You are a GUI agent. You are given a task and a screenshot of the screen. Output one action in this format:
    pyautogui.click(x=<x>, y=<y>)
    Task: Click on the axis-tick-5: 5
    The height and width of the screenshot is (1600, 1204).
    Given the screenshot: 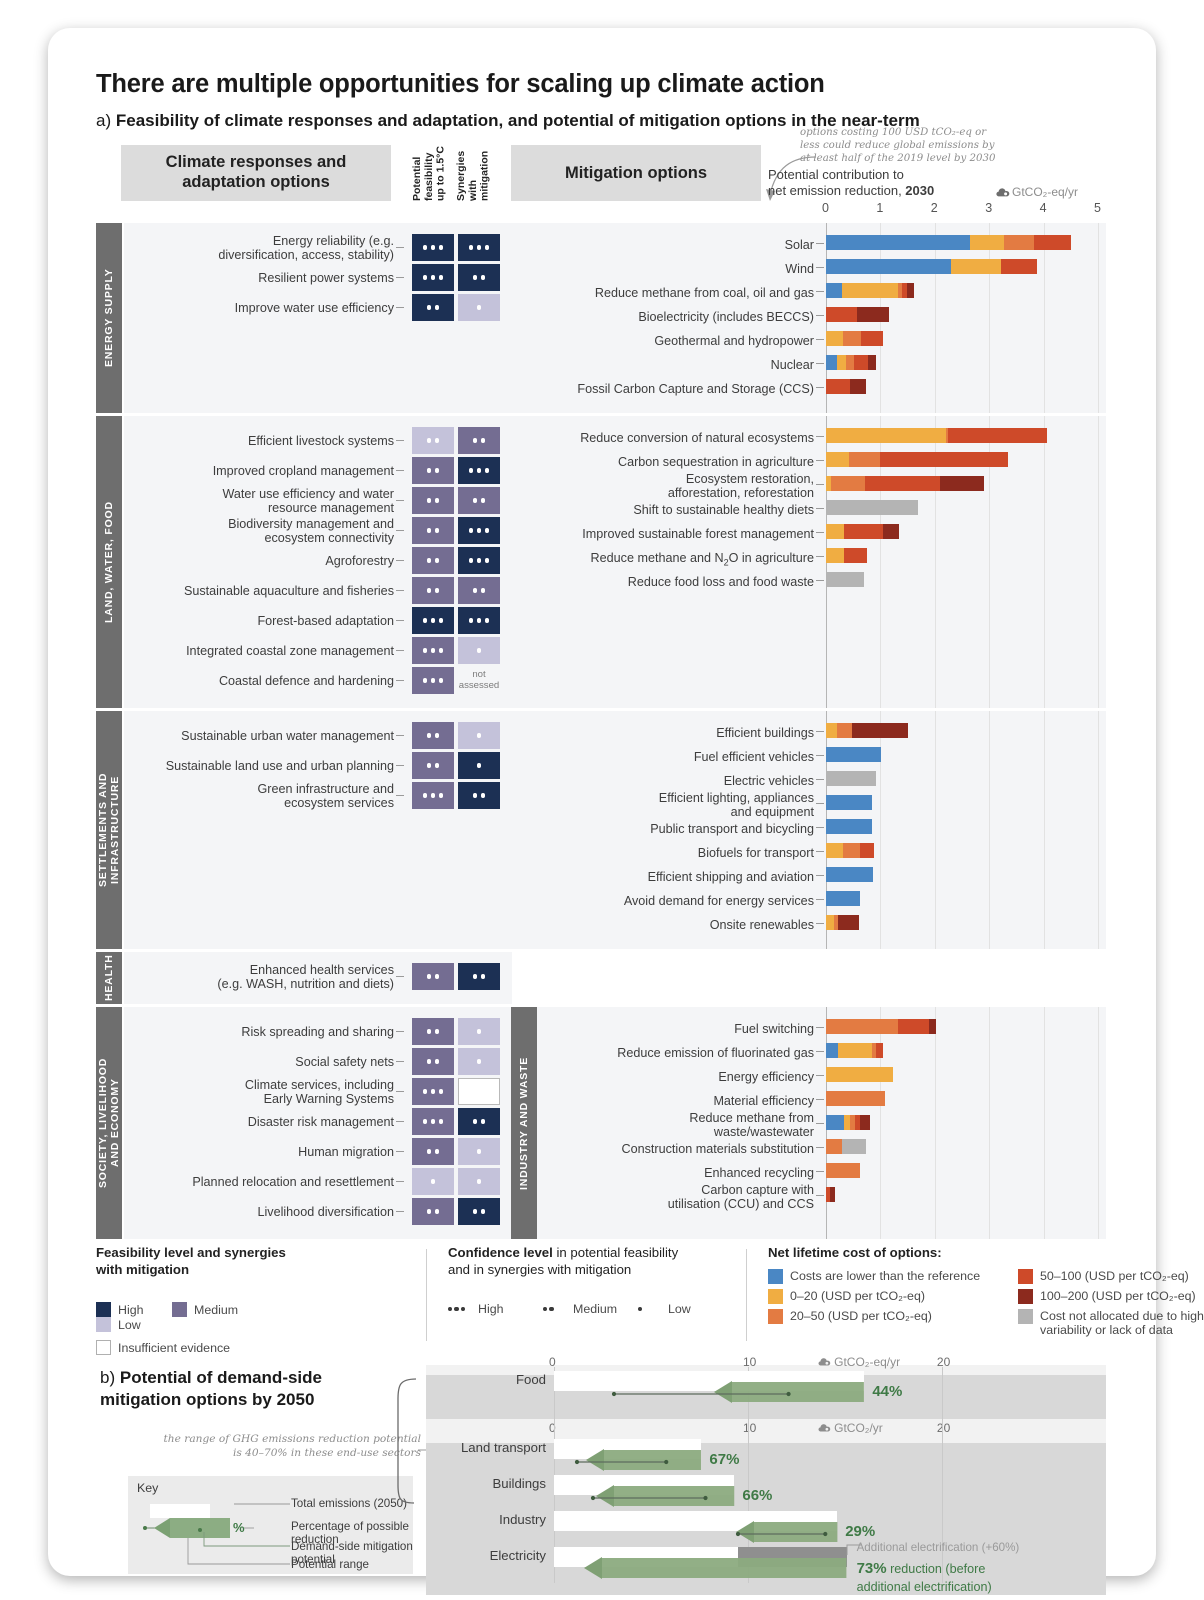 What is the action you would take?
    pyautogui.click(x=1097, y=208)
    